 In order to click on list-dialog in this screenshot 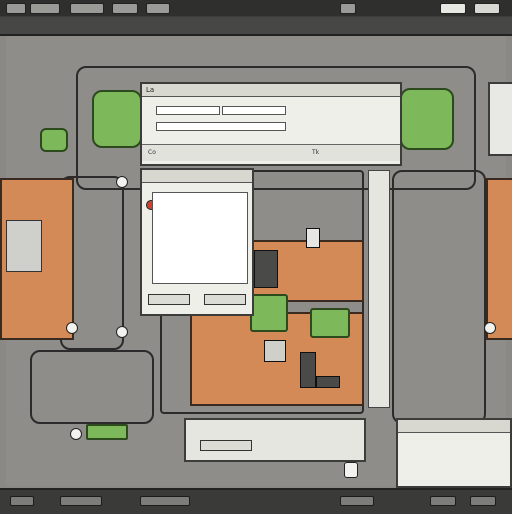, I will do `click(197, 242)`.